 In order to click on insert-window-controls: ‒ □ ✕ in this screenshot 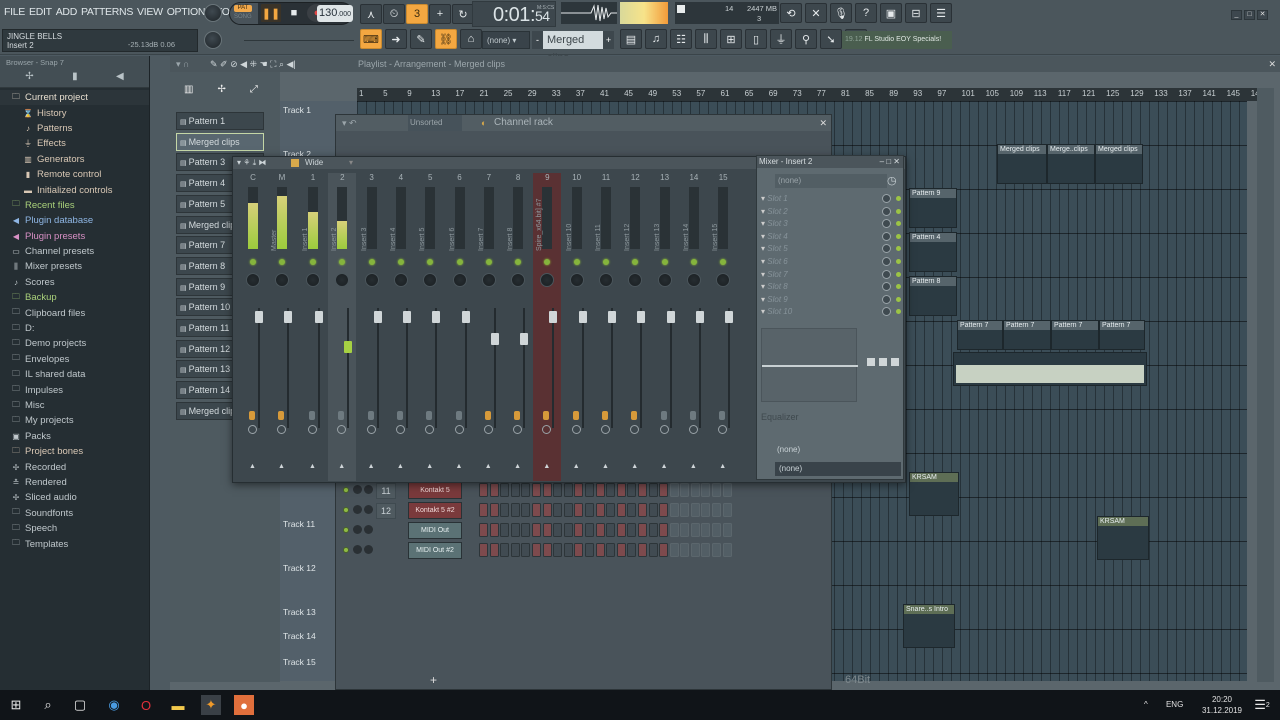, I will do `click(890, 162)`.